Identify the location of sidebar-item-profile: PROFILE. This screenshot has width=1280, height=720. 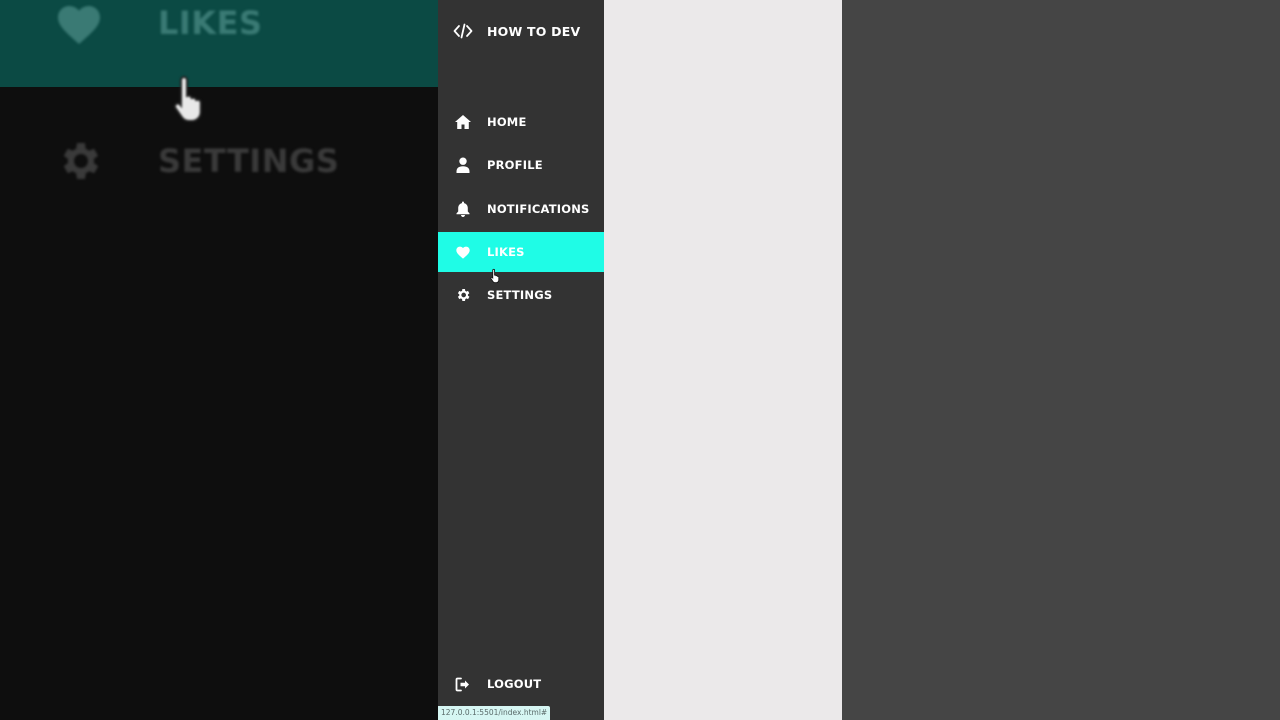
(521, 165).